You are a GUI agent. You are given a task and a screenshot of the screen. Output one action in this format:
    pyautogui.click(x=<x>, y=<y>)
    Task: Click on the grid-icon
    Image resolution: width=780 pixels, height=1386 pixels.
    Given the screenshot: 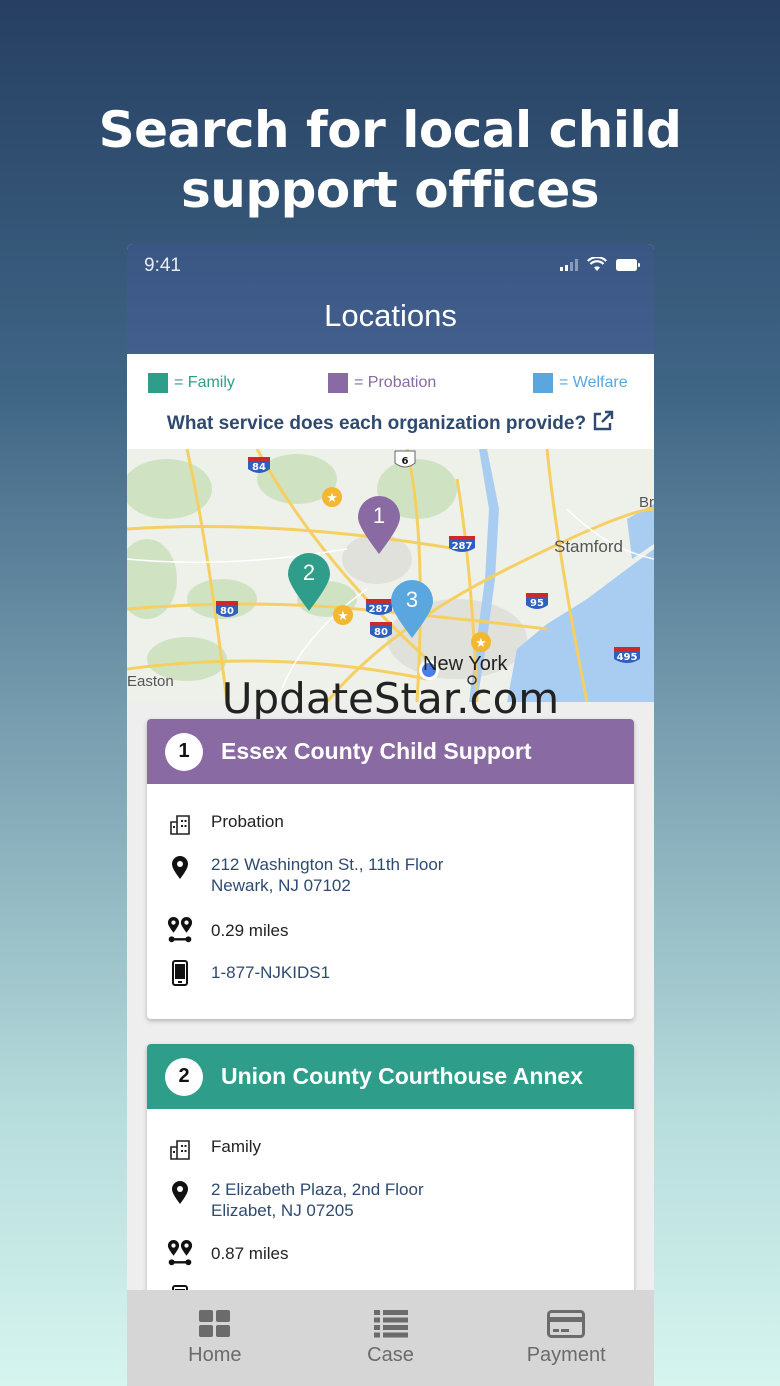 What is the action you would take?
    pyautogui.click(x=214, y=1323)
    